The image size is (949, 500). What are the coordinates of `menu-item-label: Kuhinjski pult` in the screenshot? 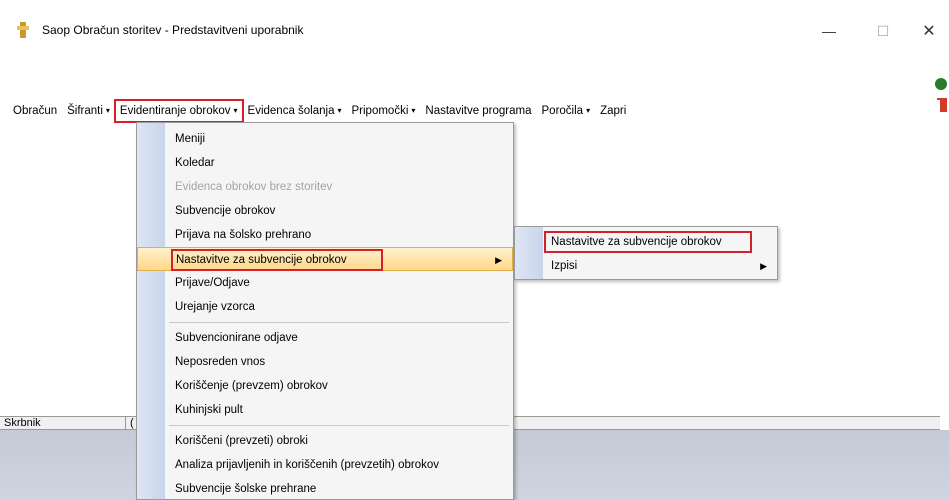 It's located at (209, 410).